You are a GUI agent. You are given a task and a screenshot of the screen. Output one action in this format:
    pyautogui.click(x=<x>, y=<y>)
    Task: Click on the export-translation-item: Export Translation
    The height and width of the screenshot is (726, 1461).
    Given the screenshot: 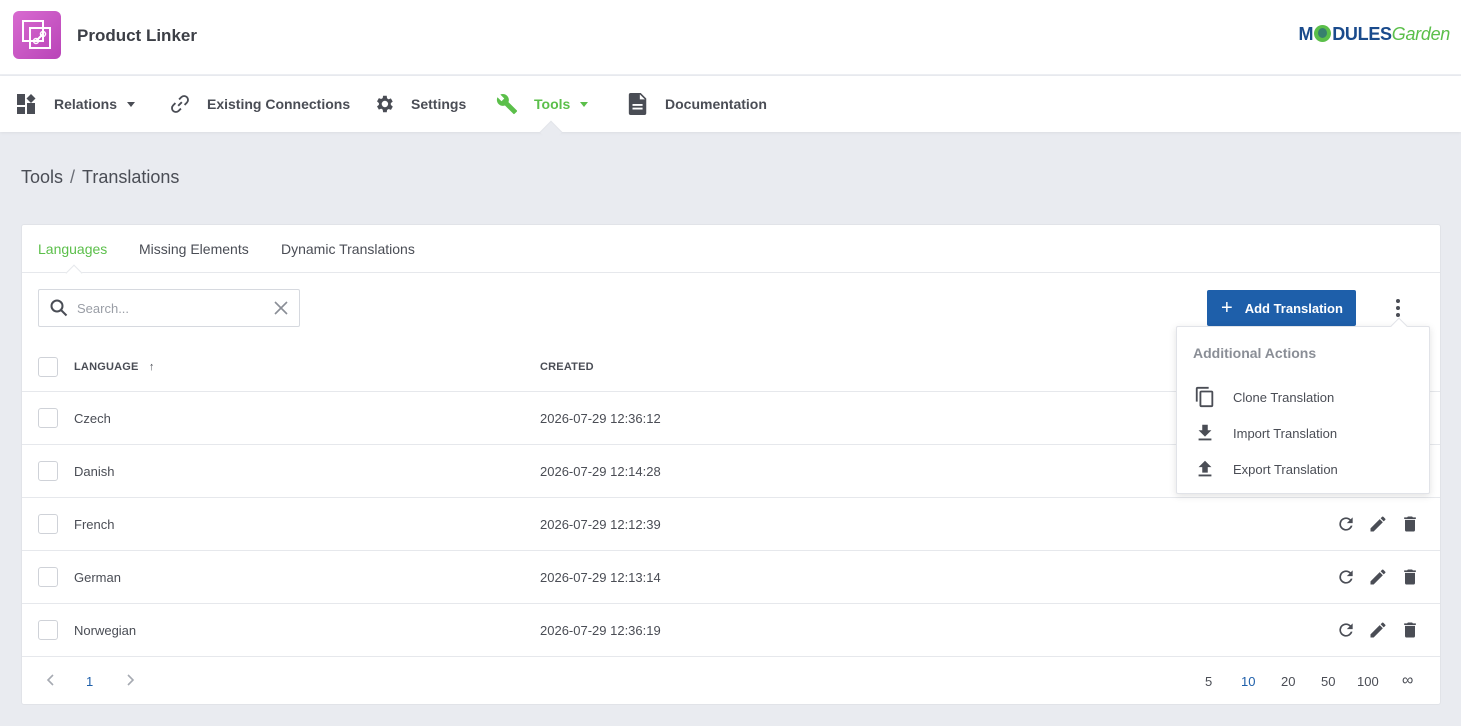 What is the action you would take?
    pyautogui.click(x=1265, y=469)
    